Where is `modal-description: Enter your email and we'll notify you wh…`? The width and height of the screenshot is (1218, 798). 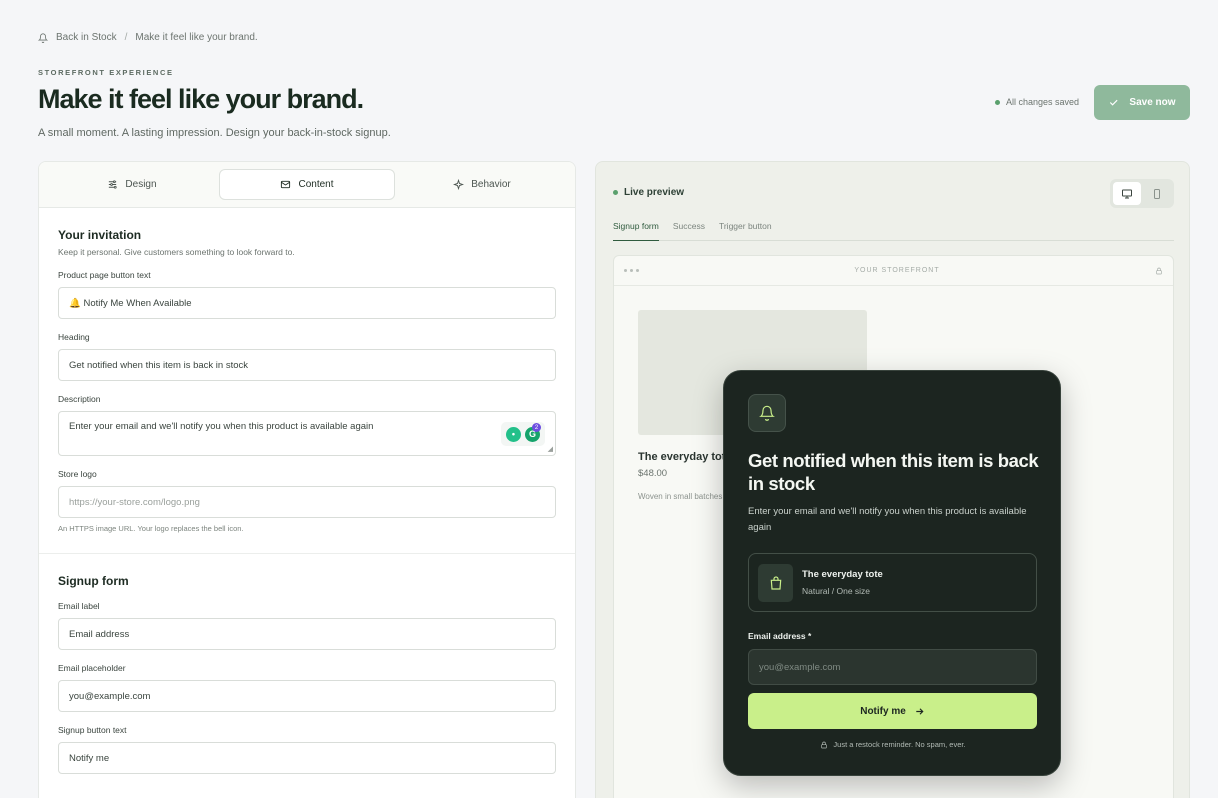 modal-description: Enter your email and we'll notify you wh… is located at coordinates (887, 519).